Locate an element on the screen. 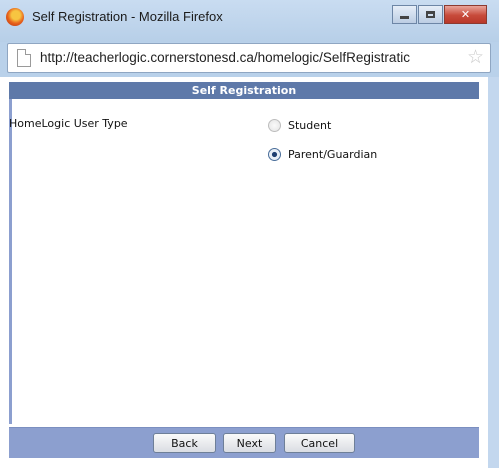 The width and height of the screenshot is (499, 468). maximize-icon is located at coordinates (430, 14).